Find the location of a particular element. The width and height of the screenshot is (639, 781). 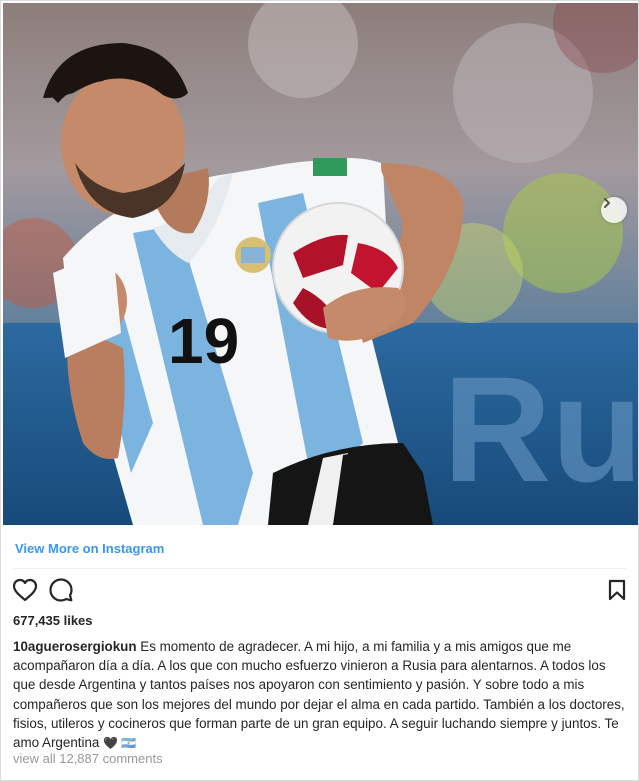

jersey-number: 19 is located at coordinates (203, 341).